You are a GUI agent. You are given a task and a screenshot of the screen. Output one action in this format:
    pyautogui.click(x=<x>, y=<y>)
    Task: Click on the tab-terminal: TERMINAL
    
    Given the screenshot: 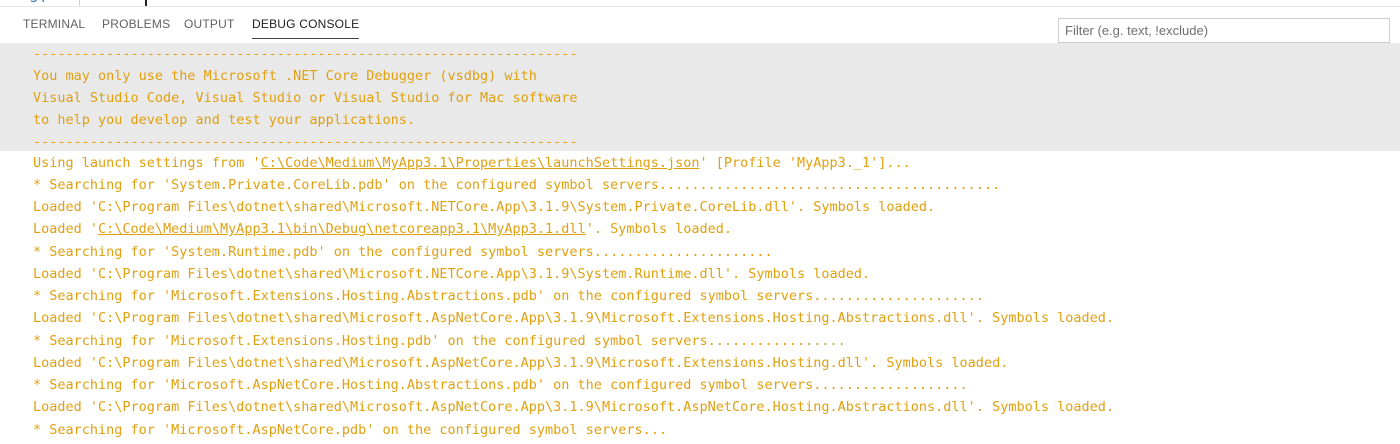 What is the action you would take?
    pyautogui.click(x=54, y=24)
    